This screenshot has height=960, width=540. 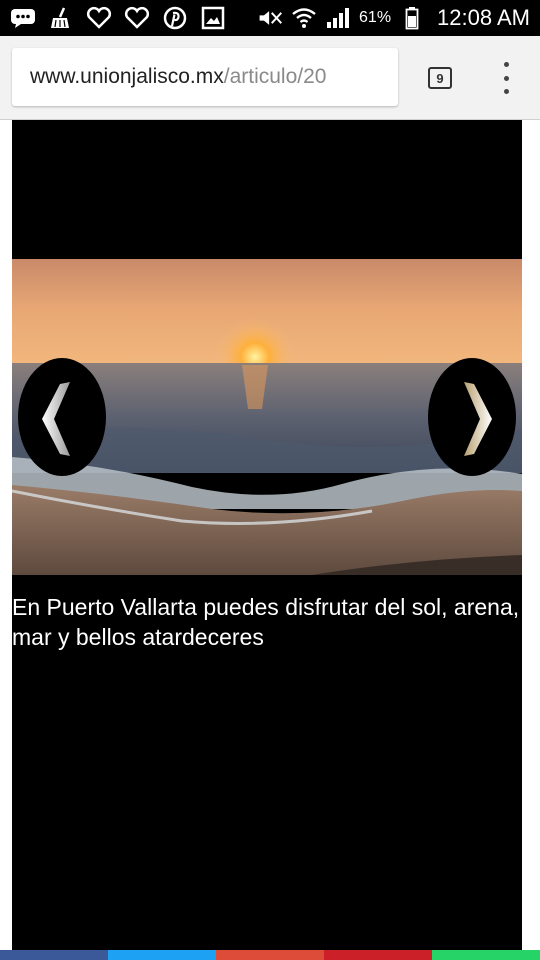 I want to click on tab-switcher-button: 9, so click(x=440, y=78).